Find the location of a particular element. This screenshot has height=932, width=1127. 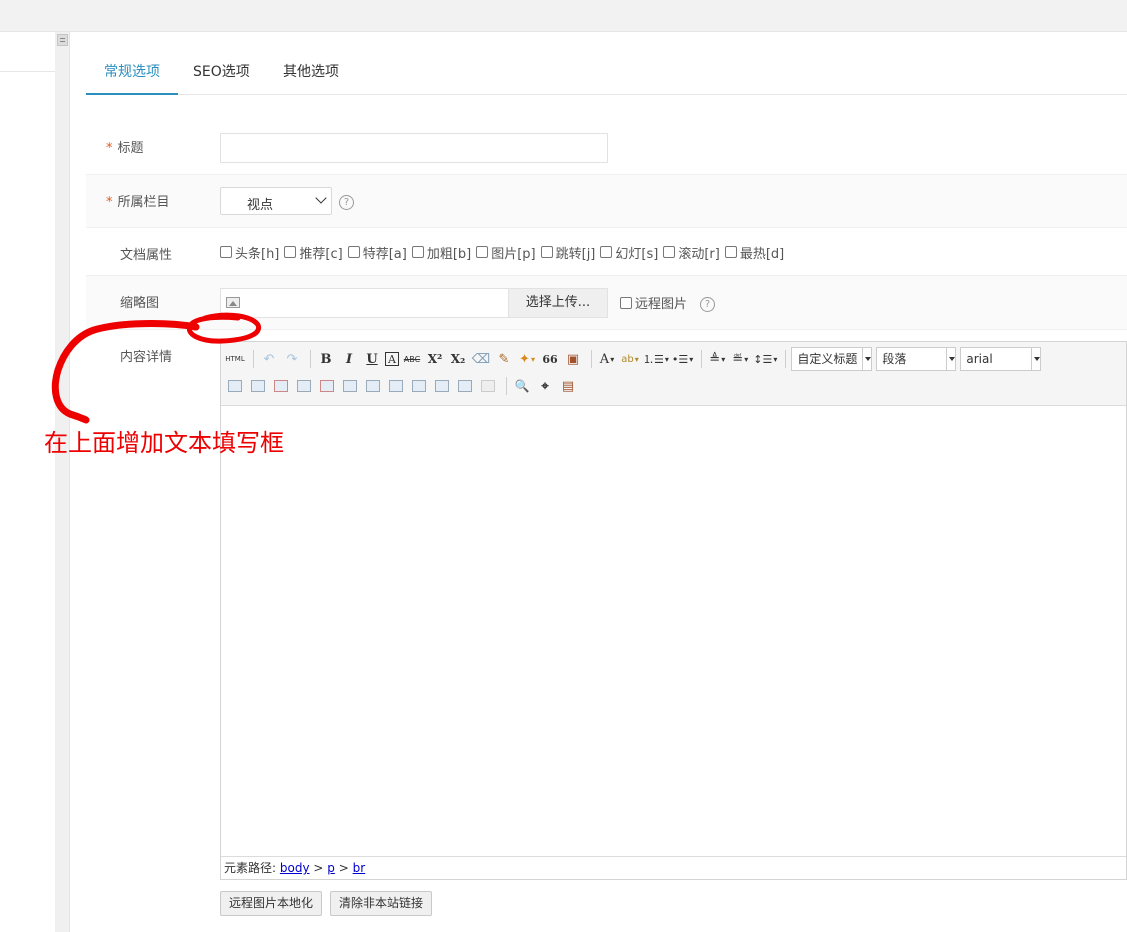

annotation-scribble is located at coordinates (156, 368).